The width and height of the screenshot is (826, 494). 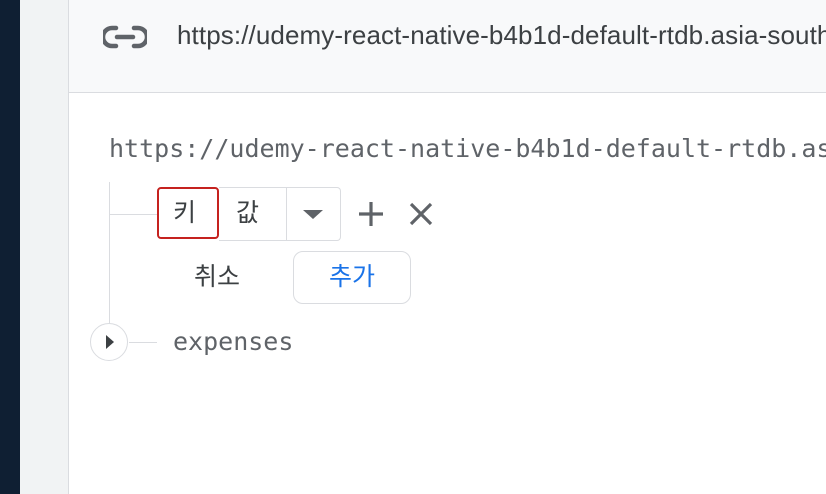 What do you see at coordinates (253, 214) in the screenshot?
I see `child-value-input: 값` at bounding box center [253, 214].